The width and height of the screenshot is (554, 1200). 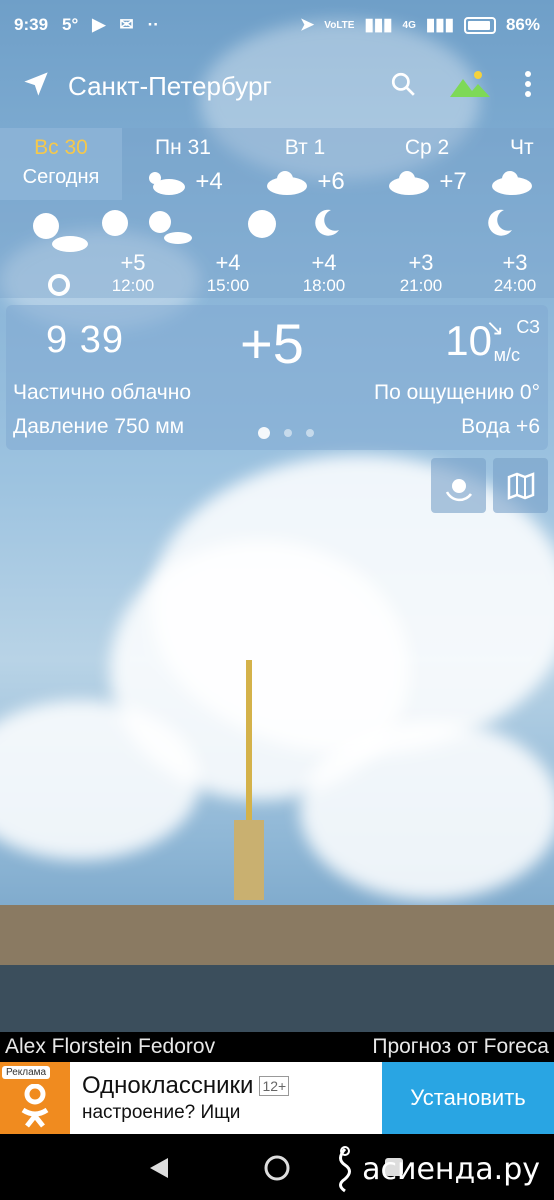 What do you see at coordinates (339, 25) in the screenshot?
I see `volte-icon: VoLTE` at bounding box center [339, 25].